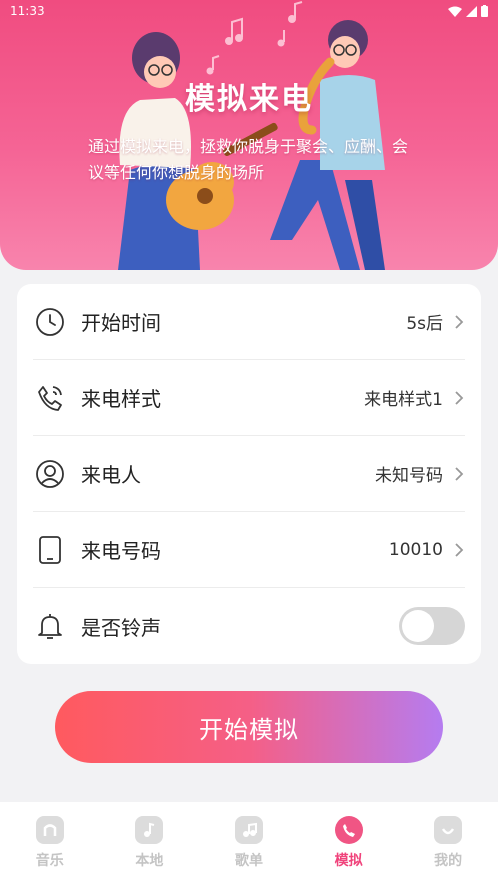  What do you see at coordinates (149, 861) in the screenshot?
I see `tab-label: 本地` at bounding box center [149, 861].